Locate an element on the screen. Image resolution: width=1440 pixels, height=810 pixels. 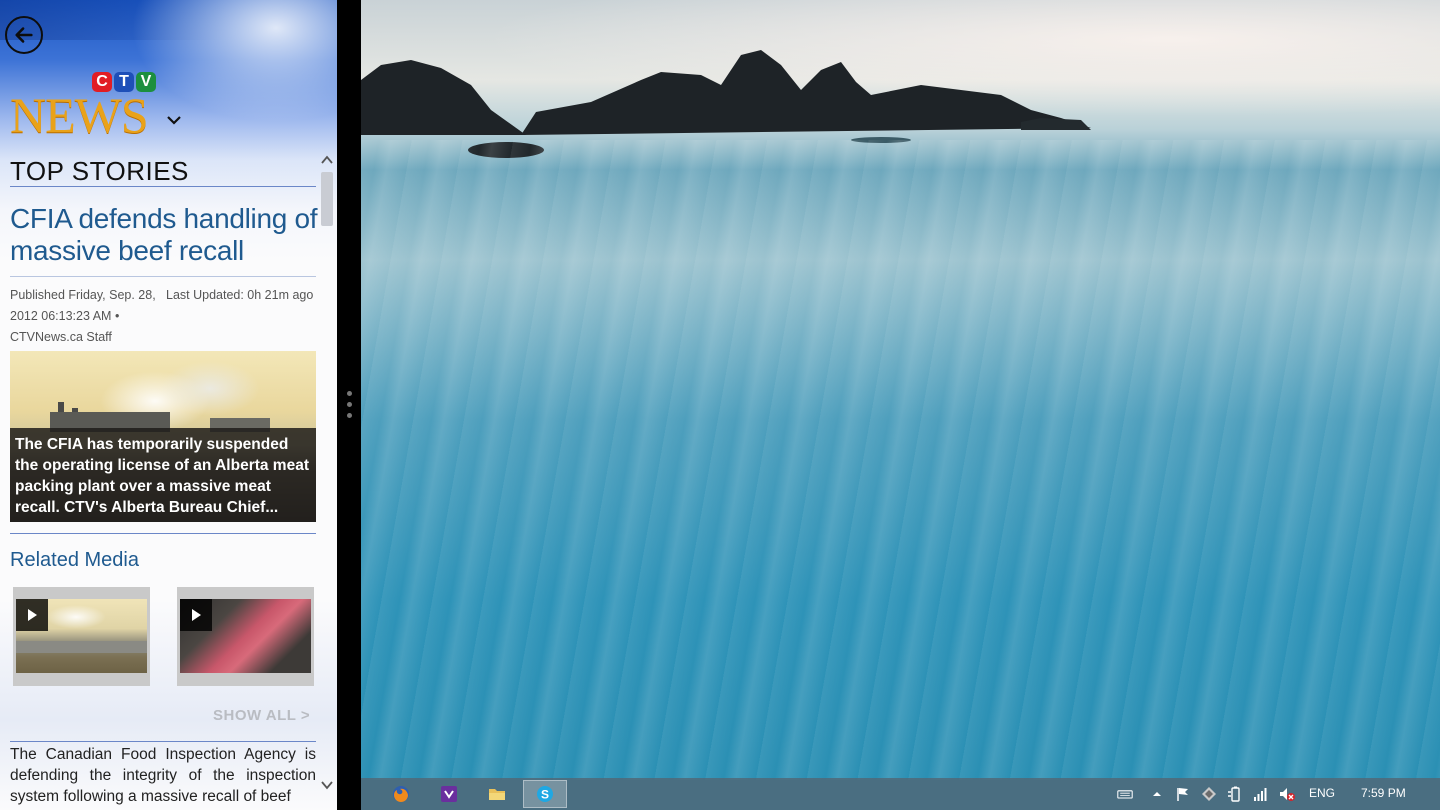
taskbar-file-explorer-button is located at coordinates (497, 794).